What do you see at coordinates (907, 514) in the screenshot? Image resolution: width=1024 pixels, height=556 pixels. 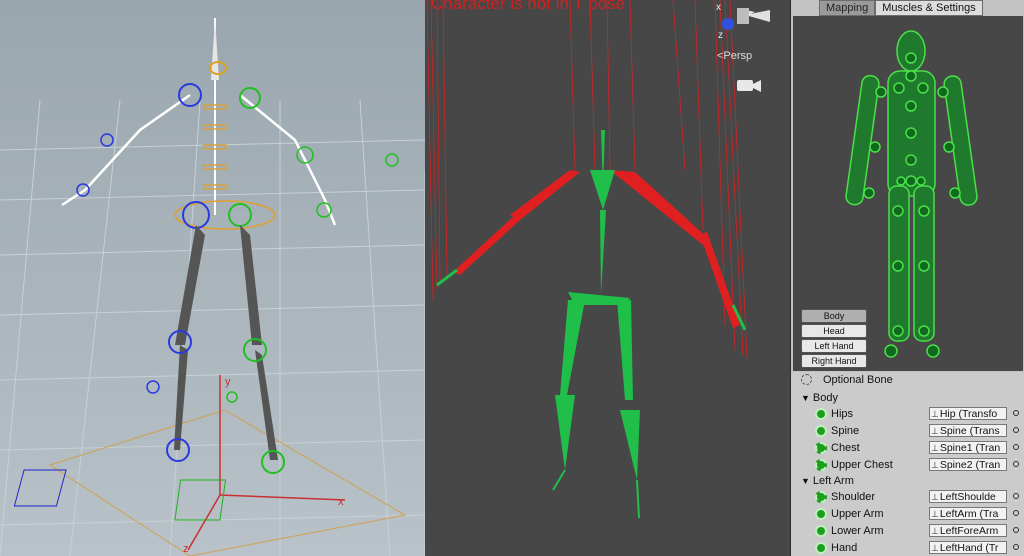 I see `bone-row-upper-arm: Upper Arm ⊥LeftArm (Tra` at bounding box center [907, 514].